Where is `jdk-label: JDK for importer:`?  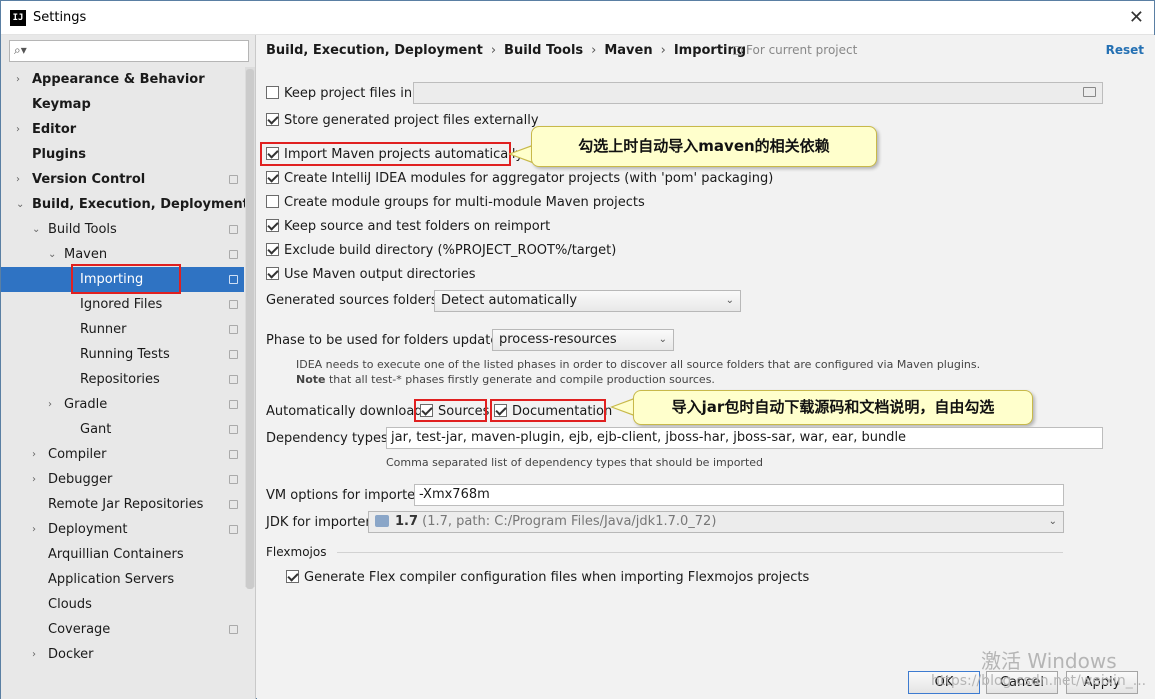 jdk-label: JDK for importer: is located at coordinates (320, 522).